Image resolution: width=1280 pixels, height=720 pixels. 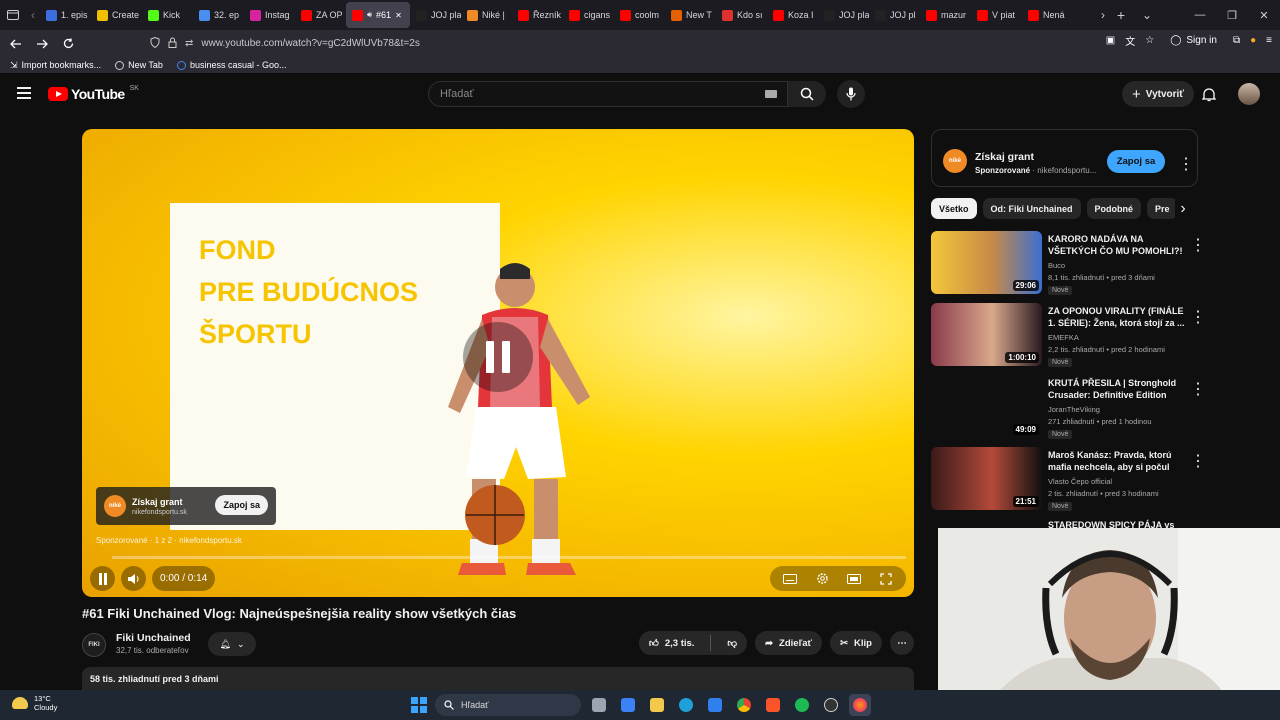 What do you see at coordinates (1249, 94) in the screenshot?
I see `account-avatar` at bounding box center [1249, 94].